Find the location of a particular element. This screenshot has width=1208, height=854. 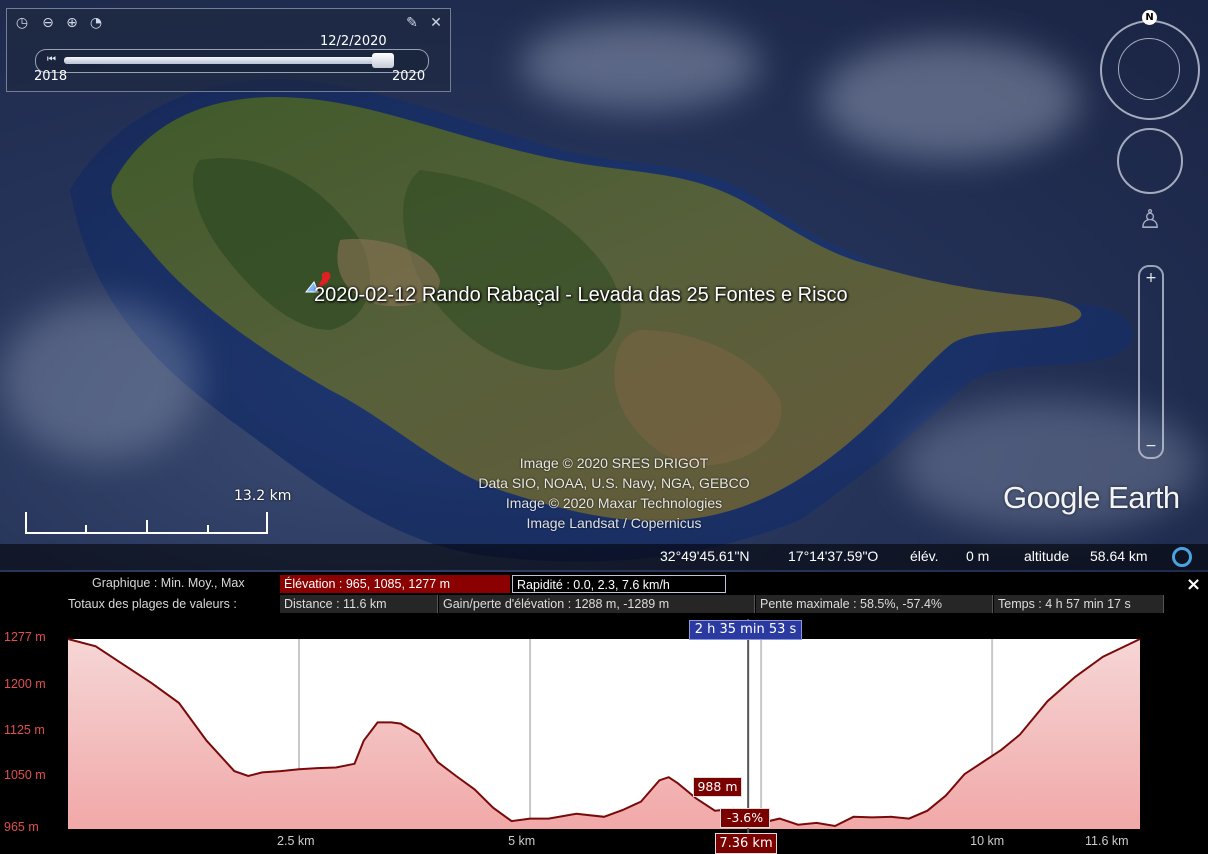

x-tick-label: 2.5 km is located at coordinates (296, 841).